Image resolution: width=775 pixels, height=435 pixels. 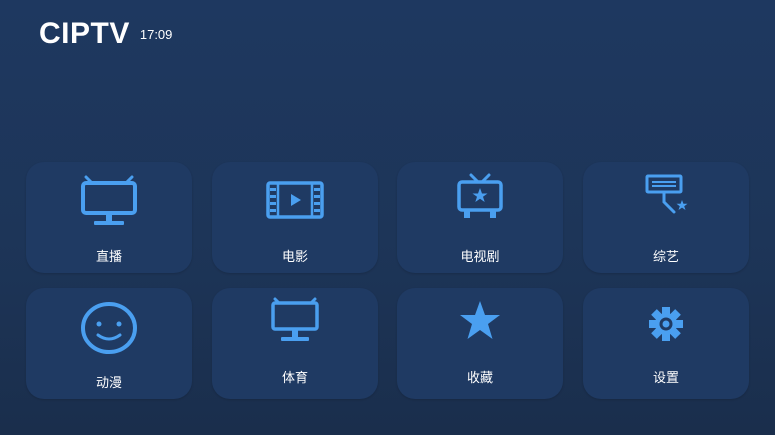 I want to click on gear-icon, so click(x=666, y=324).